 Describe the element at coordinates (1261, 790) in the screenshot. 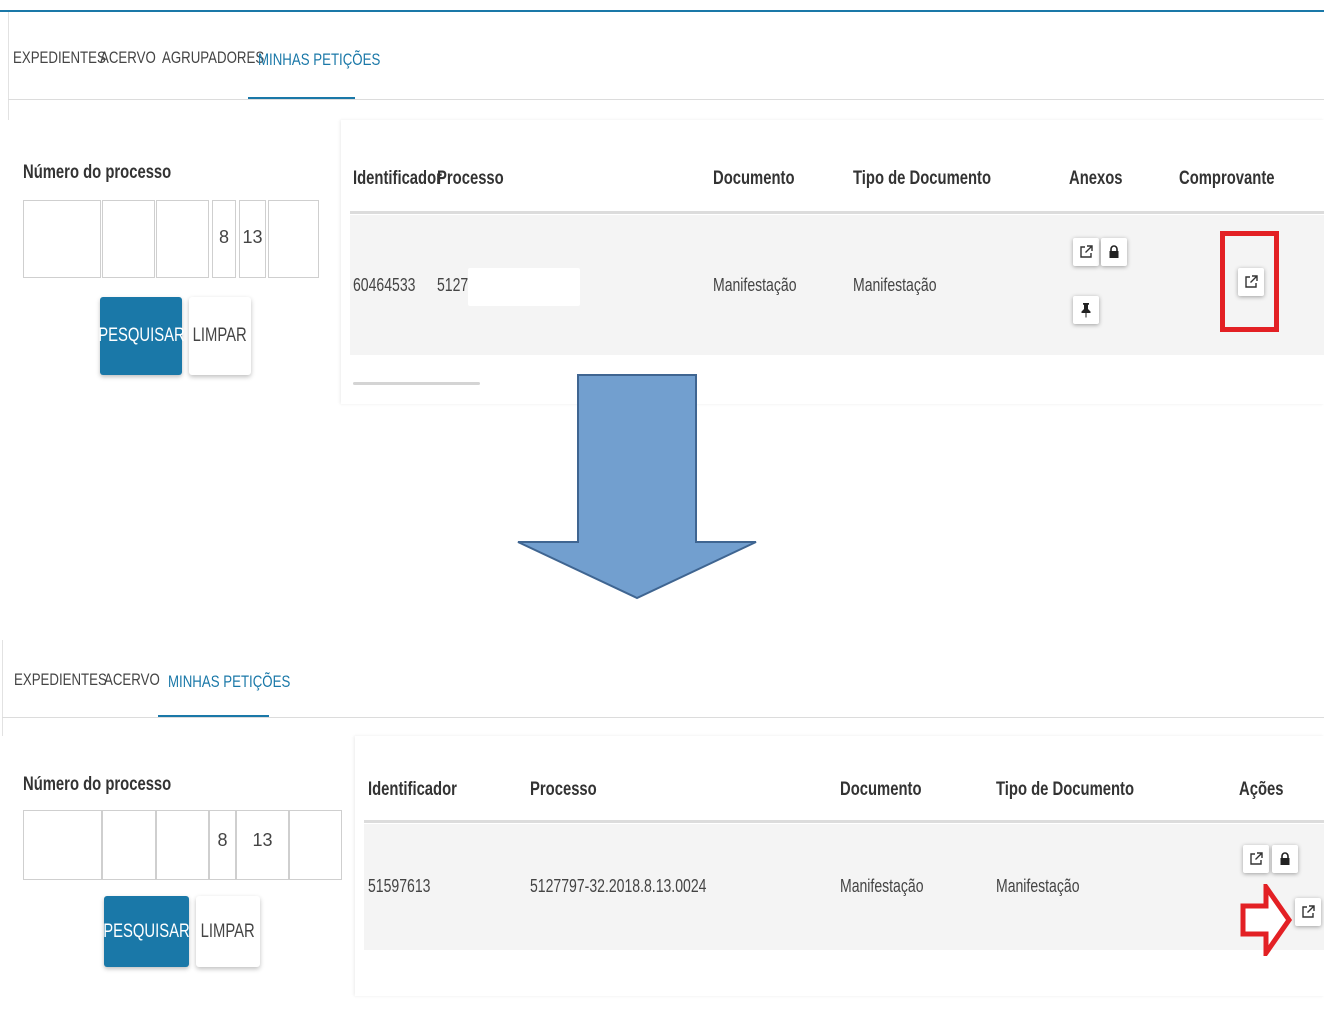

I see `col-acoes: Ações` at that location.